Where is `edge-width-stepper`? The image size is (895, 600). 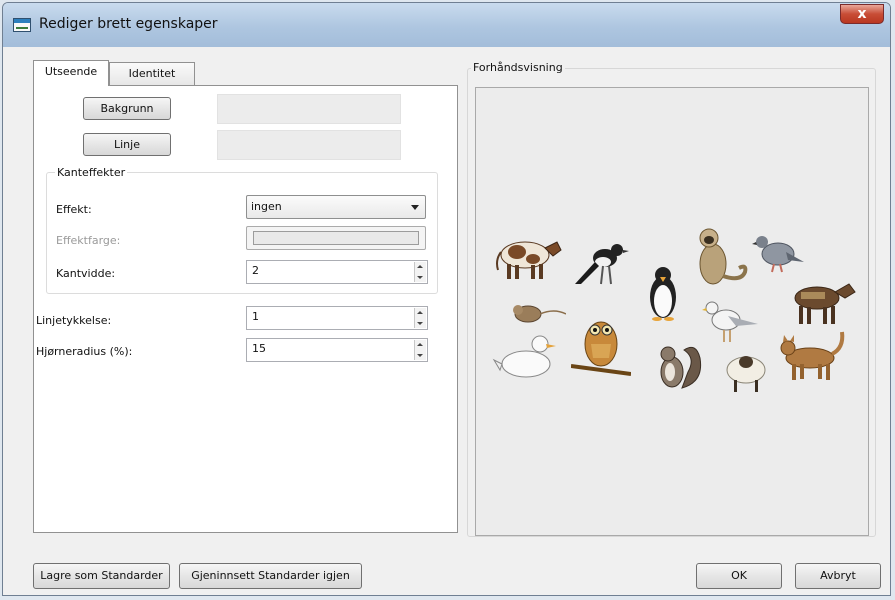
edge-width-stepper is located at coordinates (420, 272).